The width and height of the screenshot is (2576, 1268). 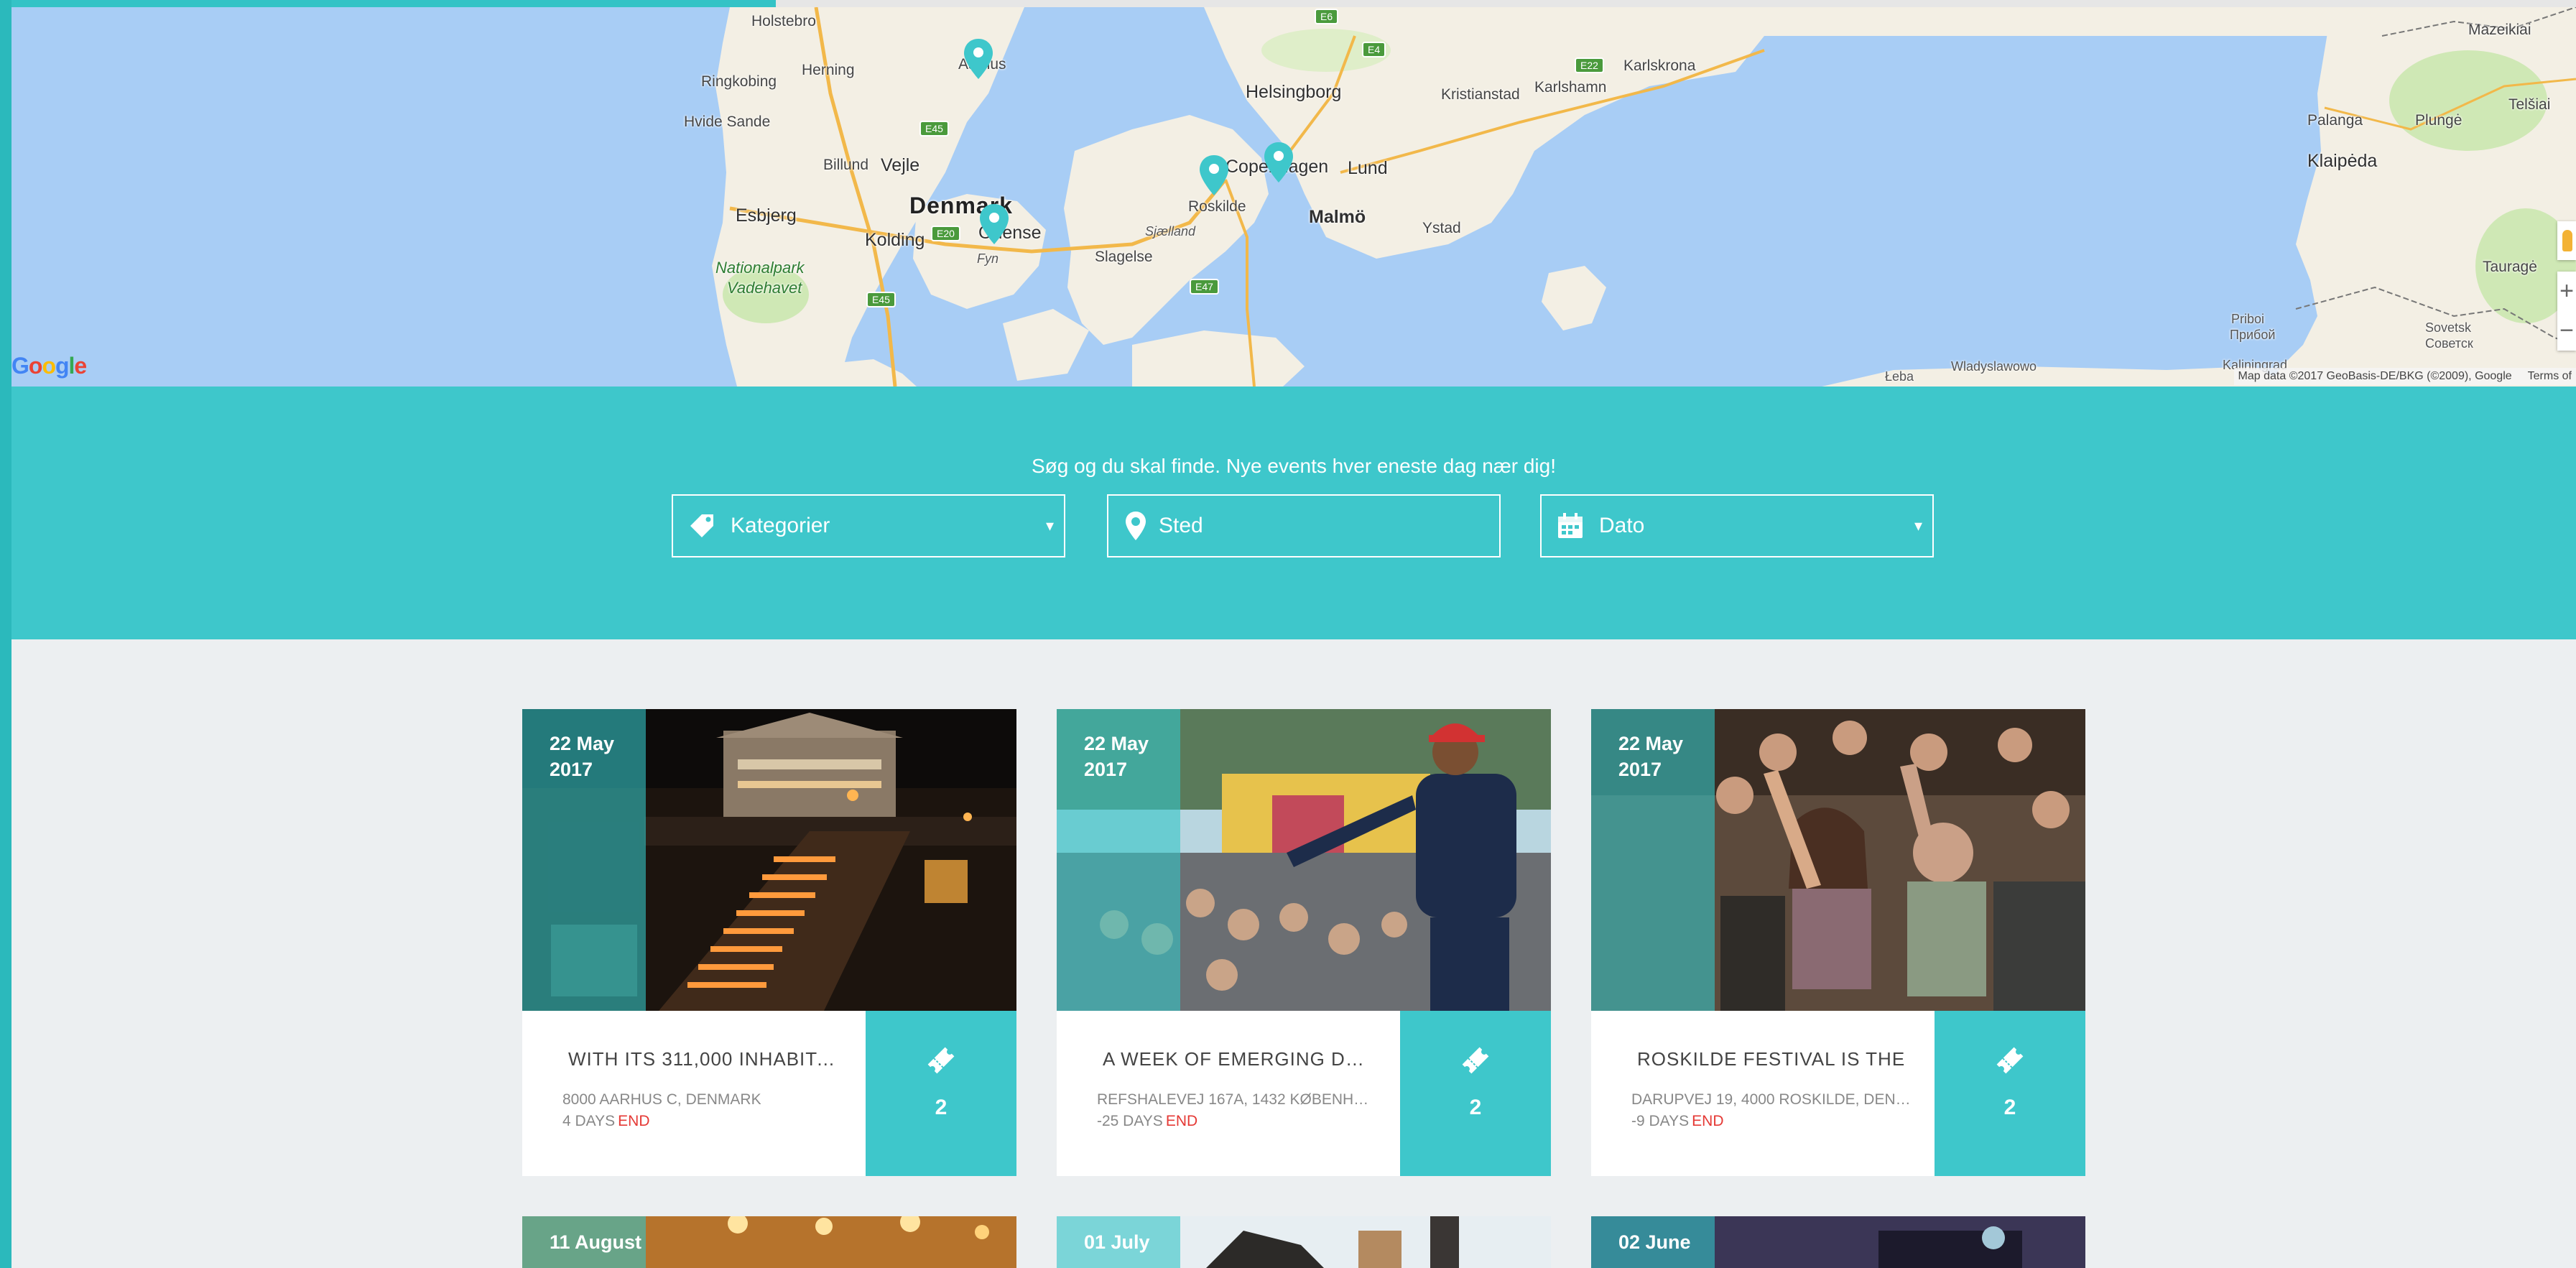 I want to click on zoom-in-button: +, so click(x=2566, y=291).